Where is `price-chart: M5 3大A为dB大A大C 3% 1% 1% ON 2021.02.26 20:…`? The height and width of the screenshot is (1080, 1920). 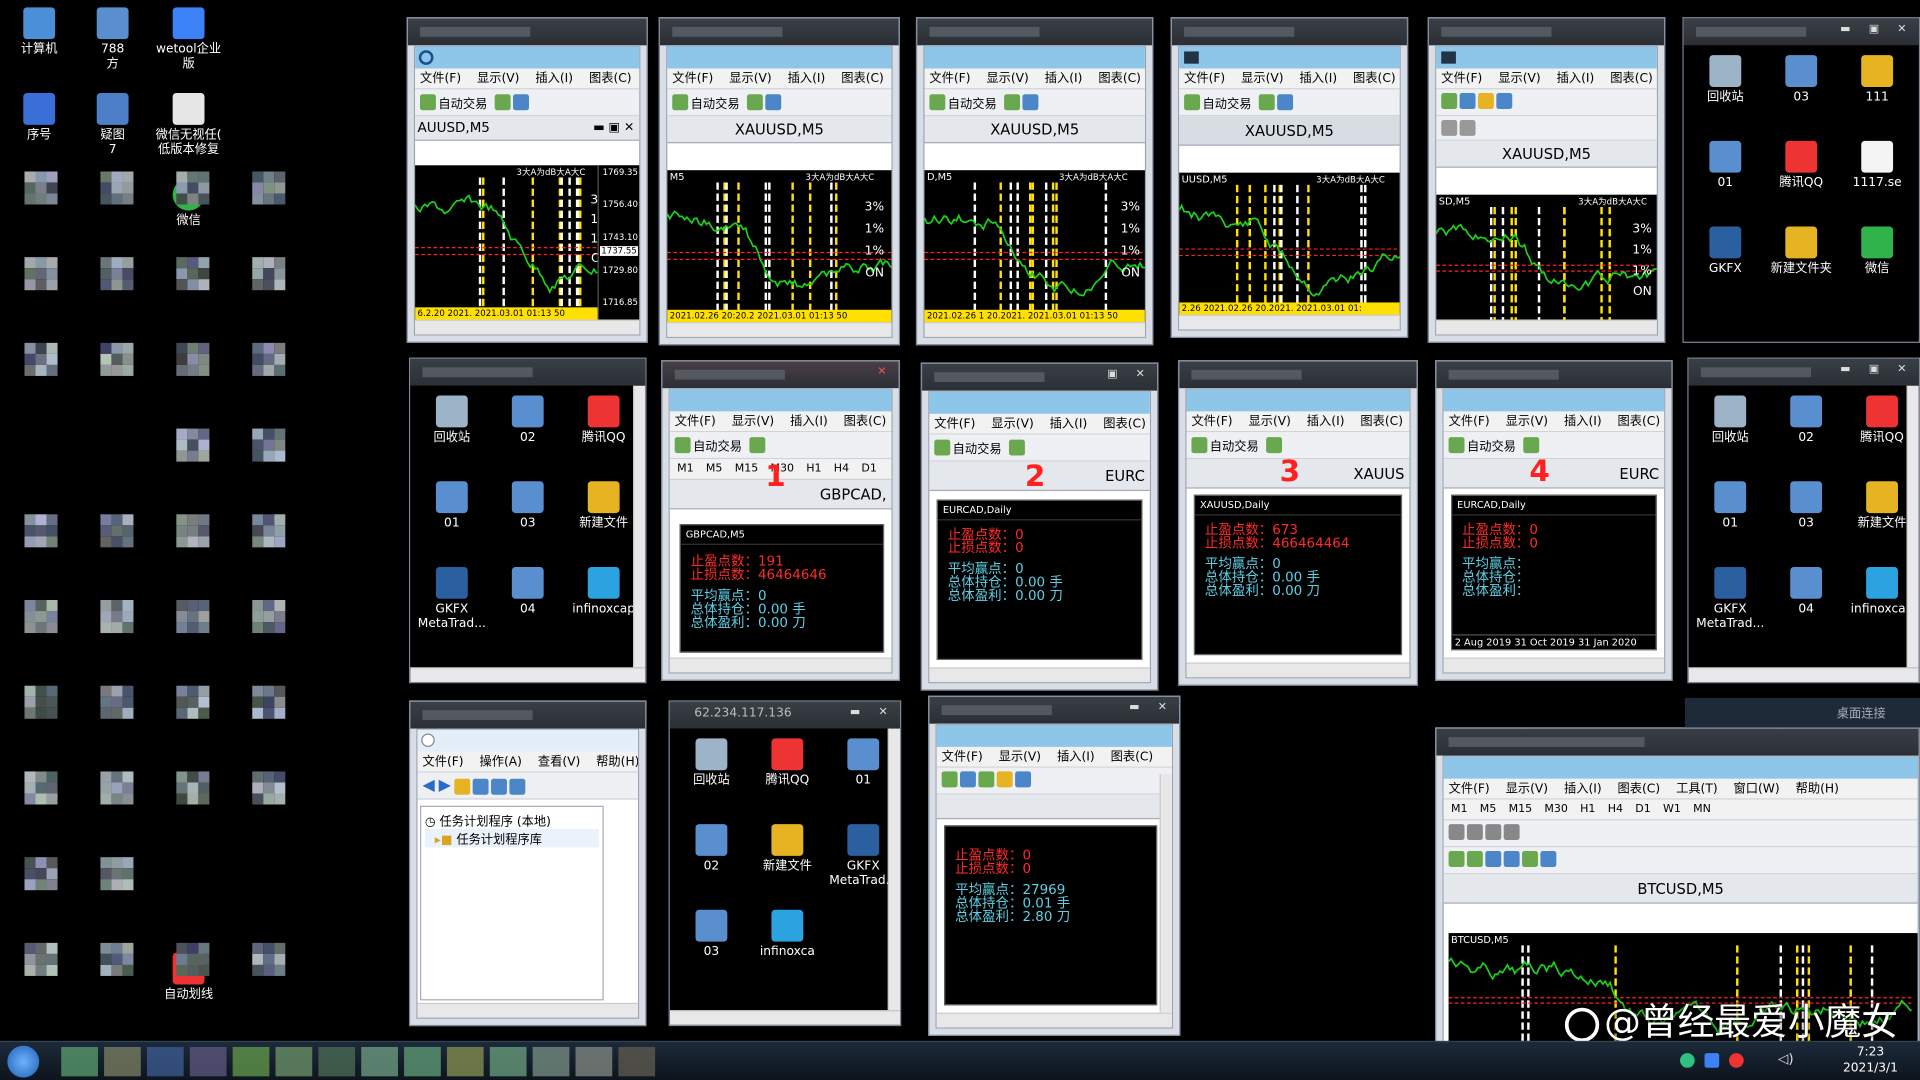
price-chart: M5 3大A为dB大A大C 3% 1% 1% ON 2021.02.26 20:… is located at coordinates (779, 246).